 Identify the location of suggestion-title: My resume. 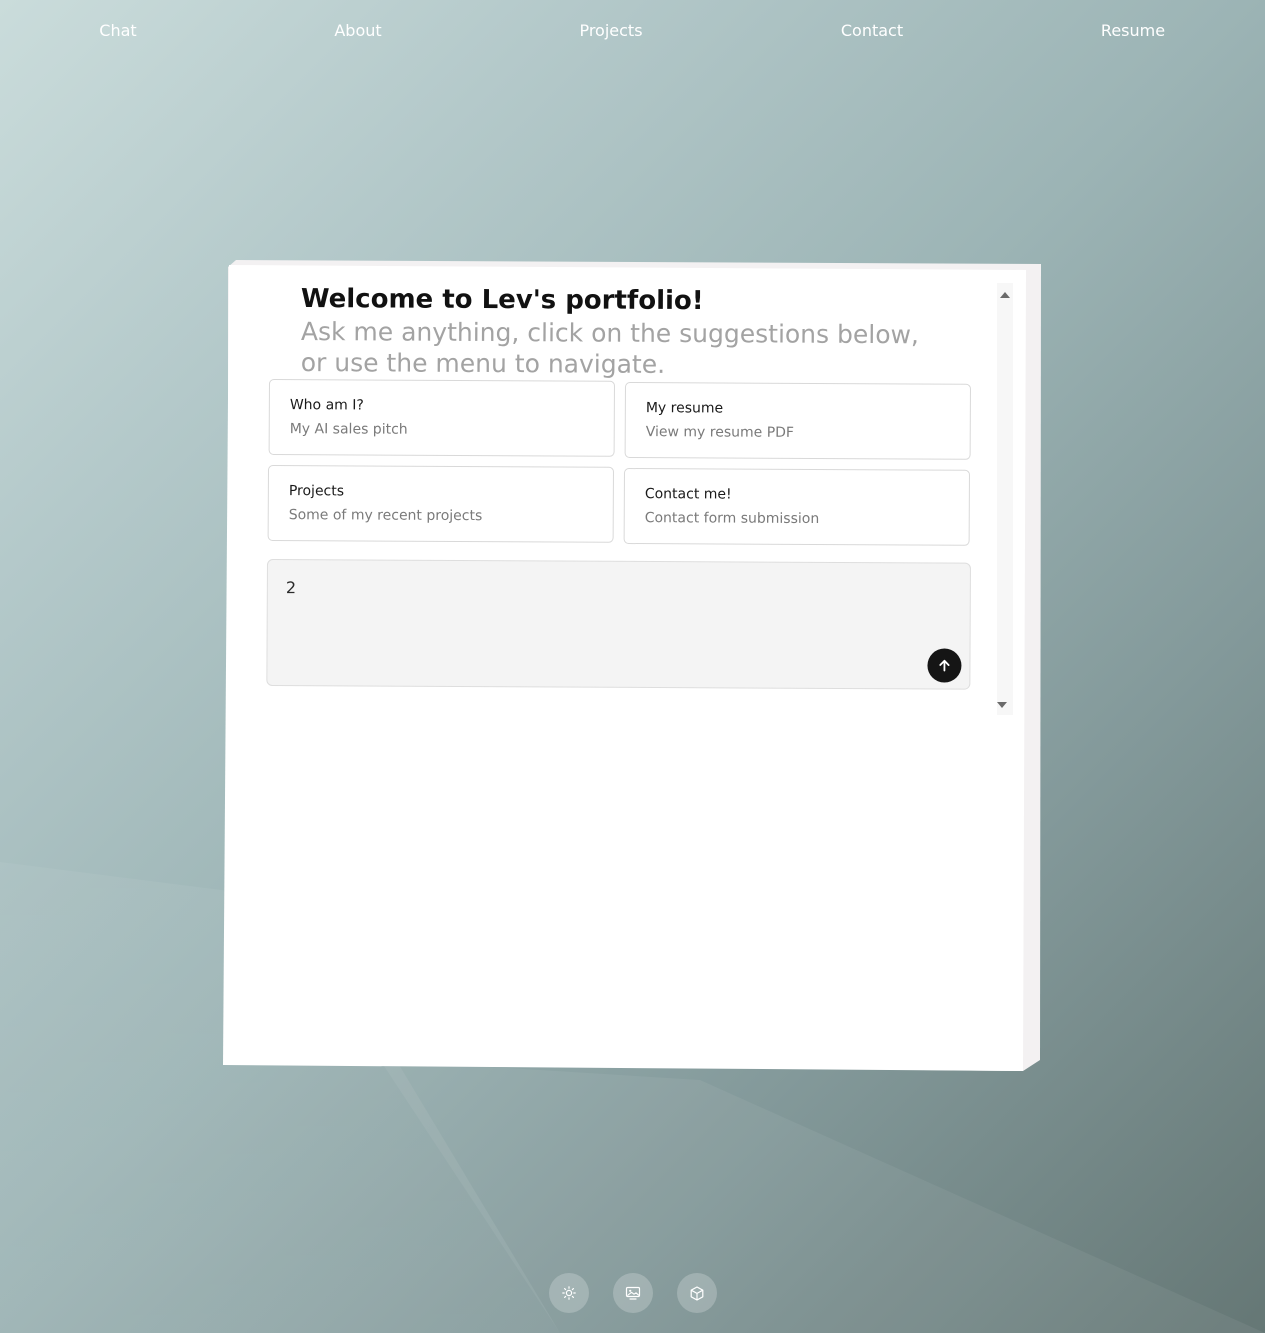
(684, 408).